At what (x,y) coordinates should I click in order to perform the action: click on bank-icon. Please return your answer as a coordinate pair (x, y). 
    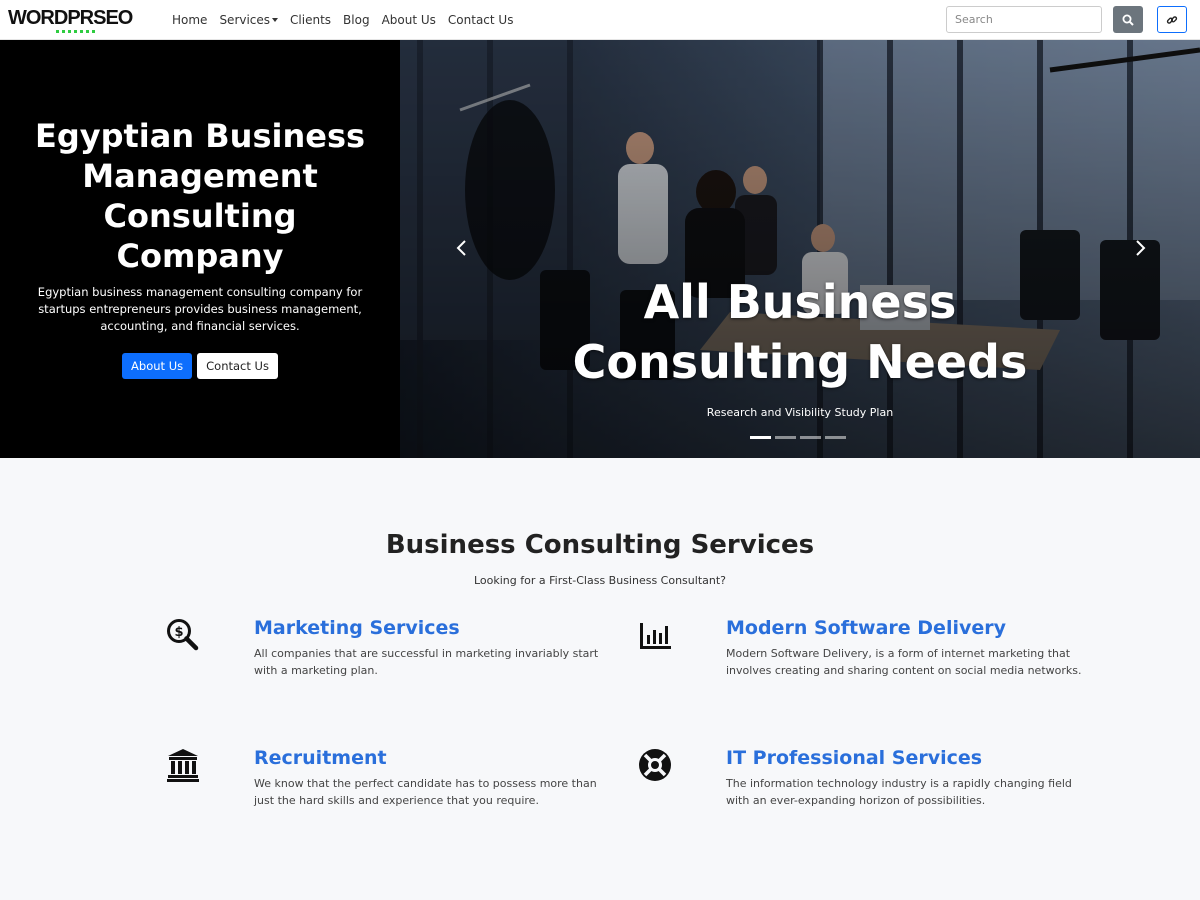
    Looking at the image, I should click on (183, 765).